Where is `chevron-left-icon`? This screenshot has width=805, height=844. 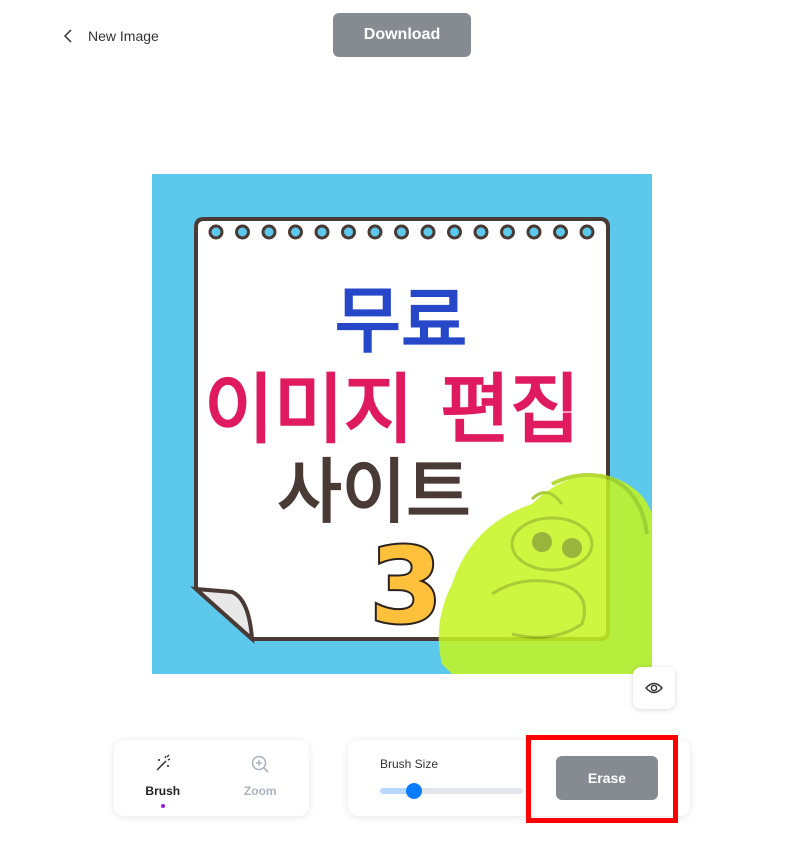 chevron-left-icon is located at coordinates (67, 36).